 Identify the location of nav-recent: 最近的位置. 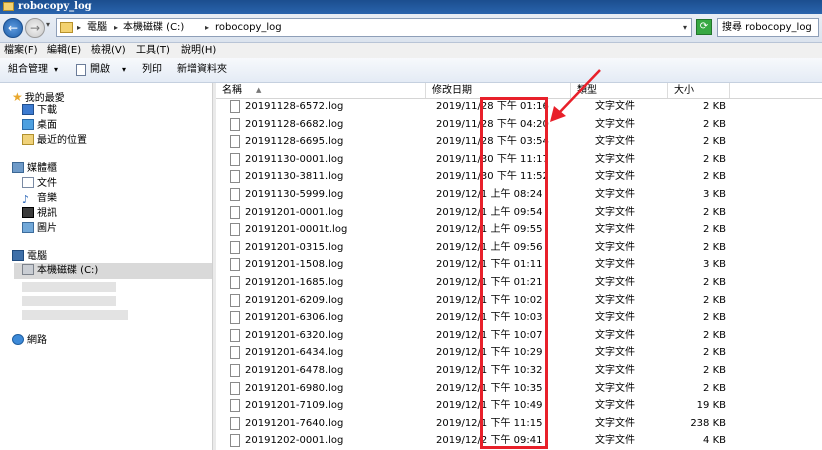
(54, 141).